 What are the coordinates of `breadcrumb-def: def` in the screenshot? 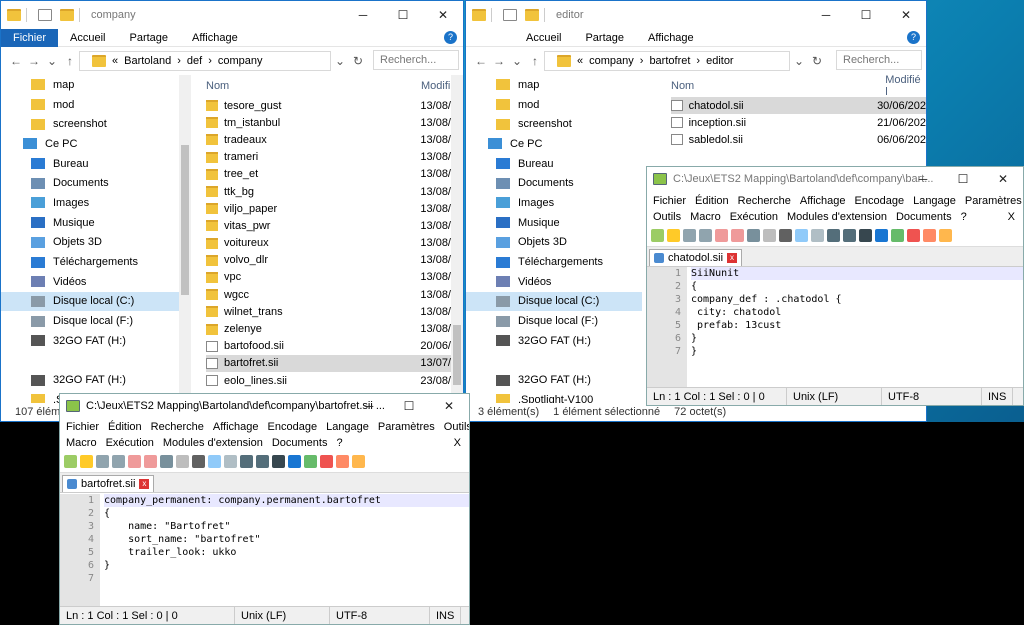 It's located at (194, 61).